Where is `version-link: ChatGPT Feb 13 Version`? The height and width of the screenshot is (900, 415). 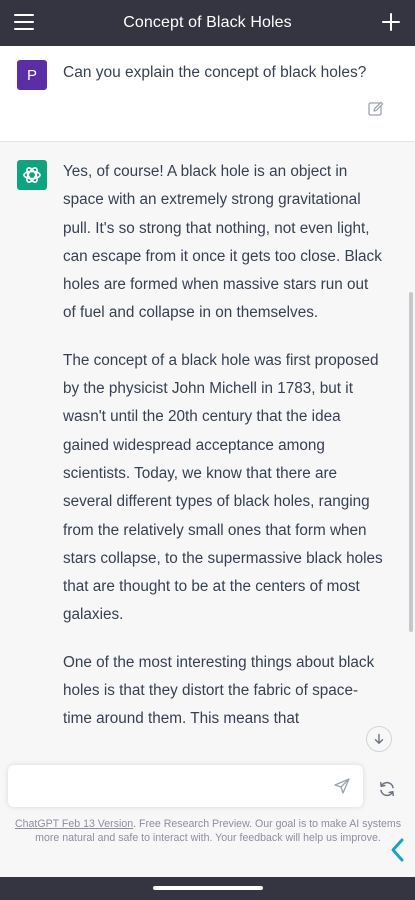
version-link: ChatGPT Feb 13 Version is located at coordinates (74, 824).